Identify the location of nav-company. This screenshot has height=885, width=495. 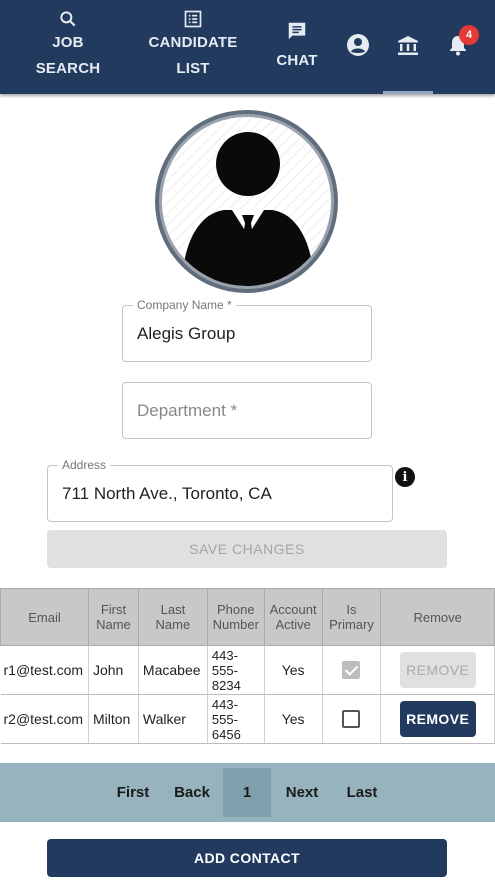
(408, 47).